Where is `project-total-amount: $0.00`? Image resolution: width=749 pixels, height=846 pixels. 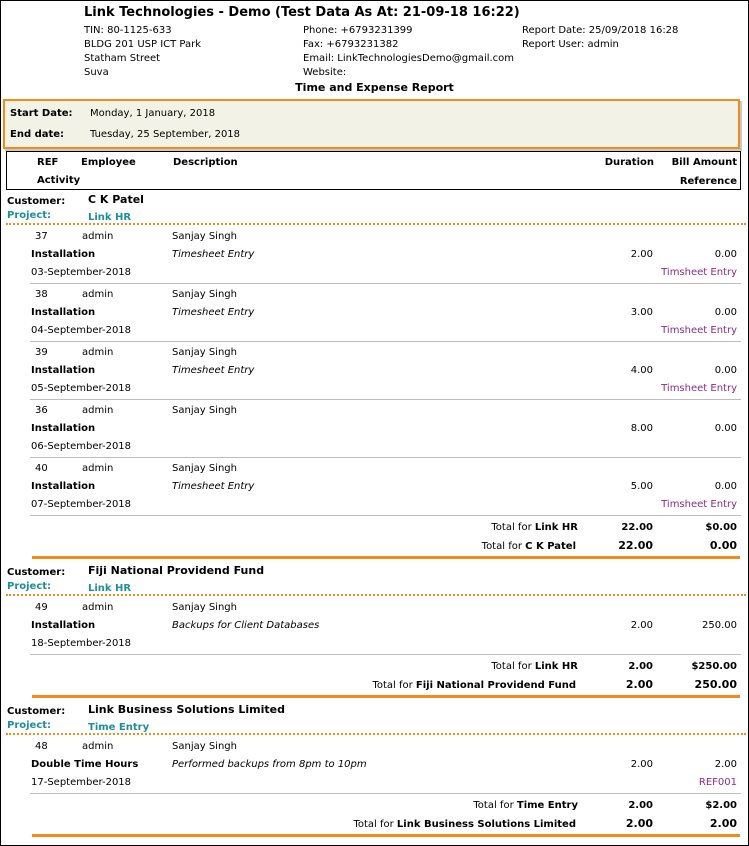
project-total-amount: $0.00 is located at coordinates (721, 527).